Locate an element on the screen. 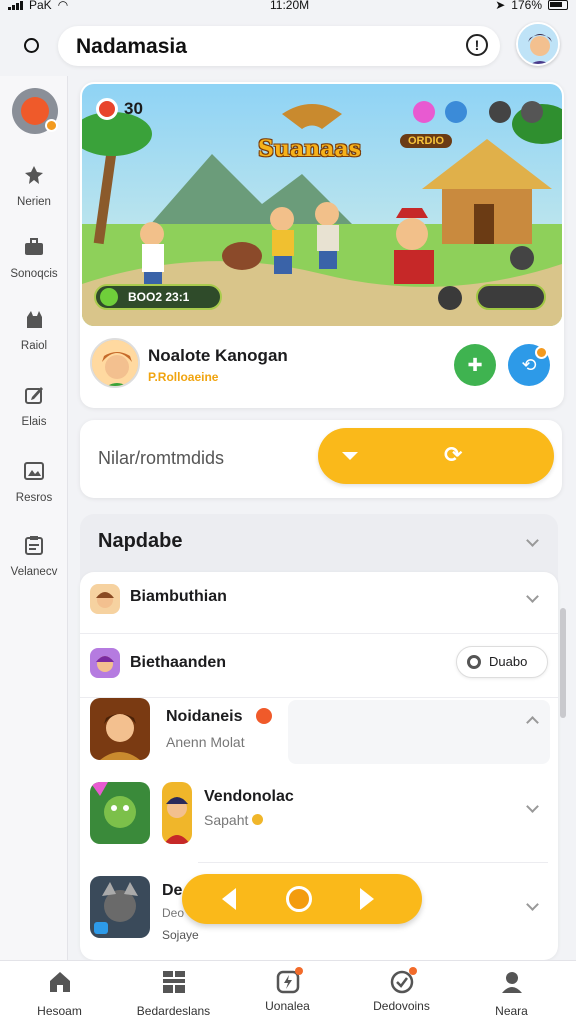 This screenshot has height=1024, width=576. list-item: Biambuthian is located at coordinates (319, 603).